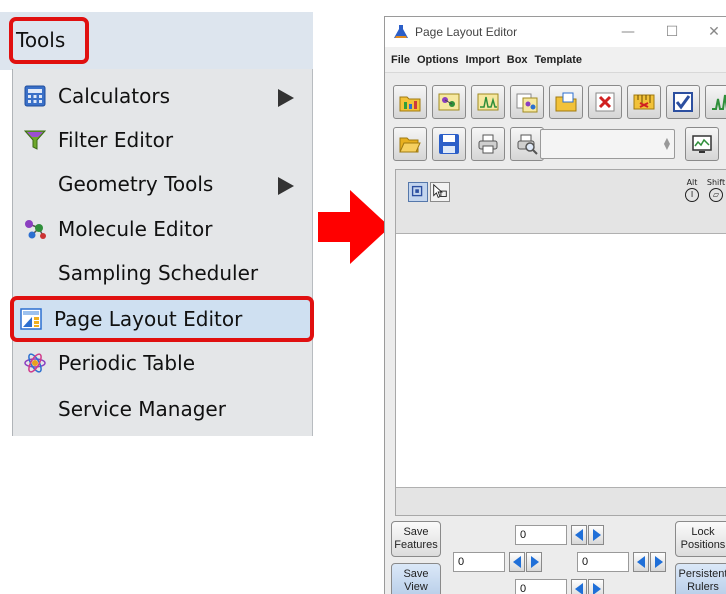  I want to click on ruler-icon, so click(644, 102).